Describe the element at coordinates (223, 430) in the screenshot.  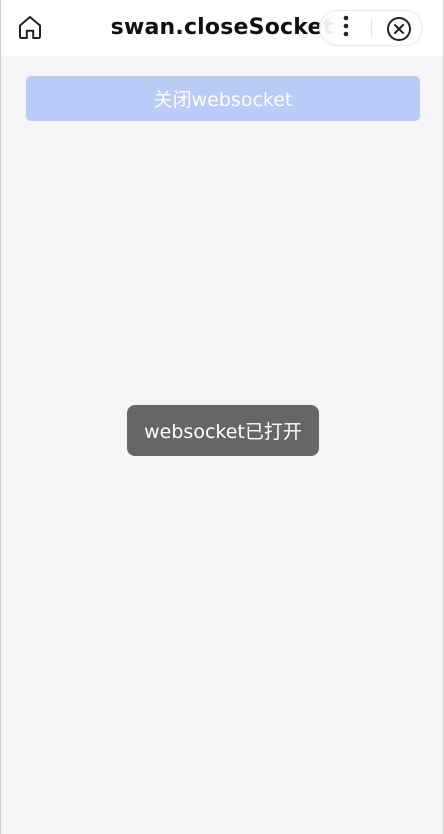
I see `toast-message: websocket已打开` at that location.